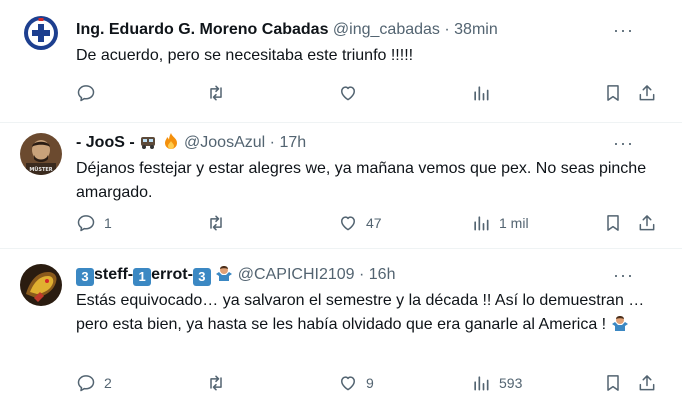  I want to click on like-count: 47, so click(374, 223).